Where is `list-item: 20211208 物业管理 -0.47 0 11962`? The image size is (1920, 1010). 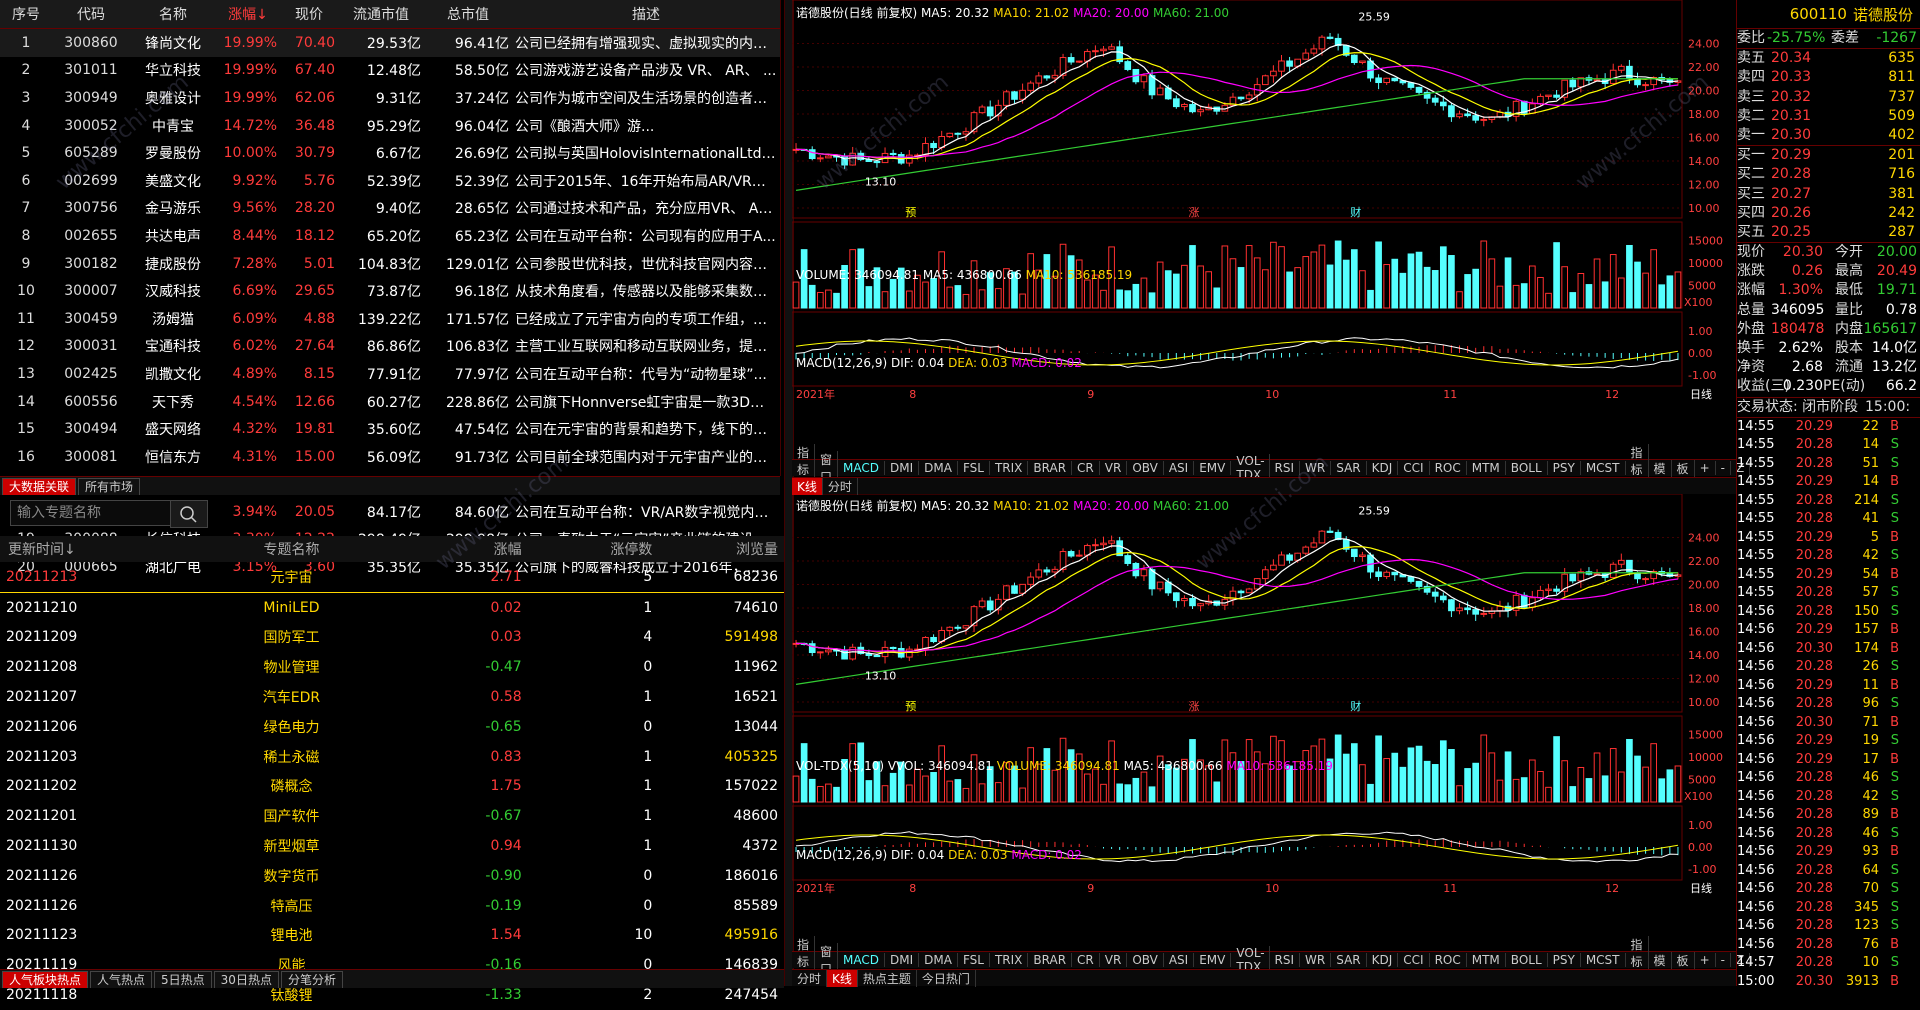
list-item: 20211208 物业管理 -0.47 0 11962 is located at coordinates (392, 667).